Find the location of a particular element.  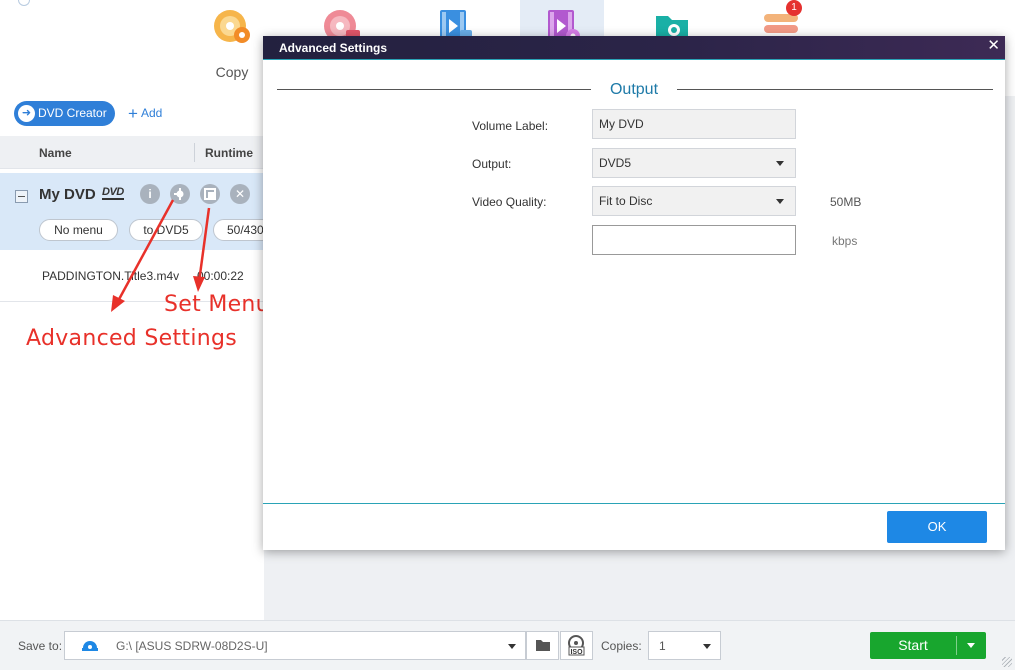

start-label: Start is located at coordinates (913, 645).